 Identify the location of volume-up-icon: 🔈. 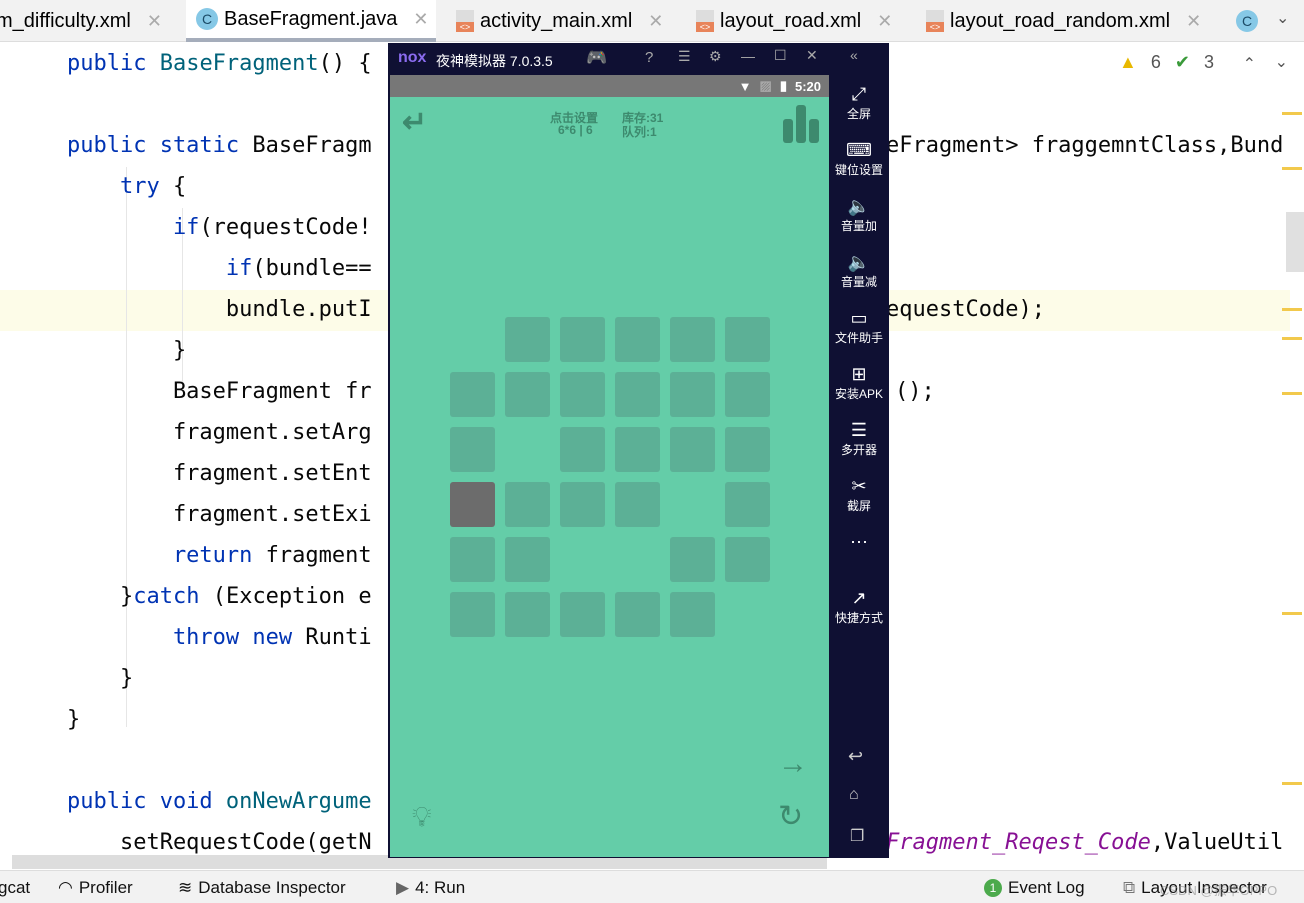
(859, 206).